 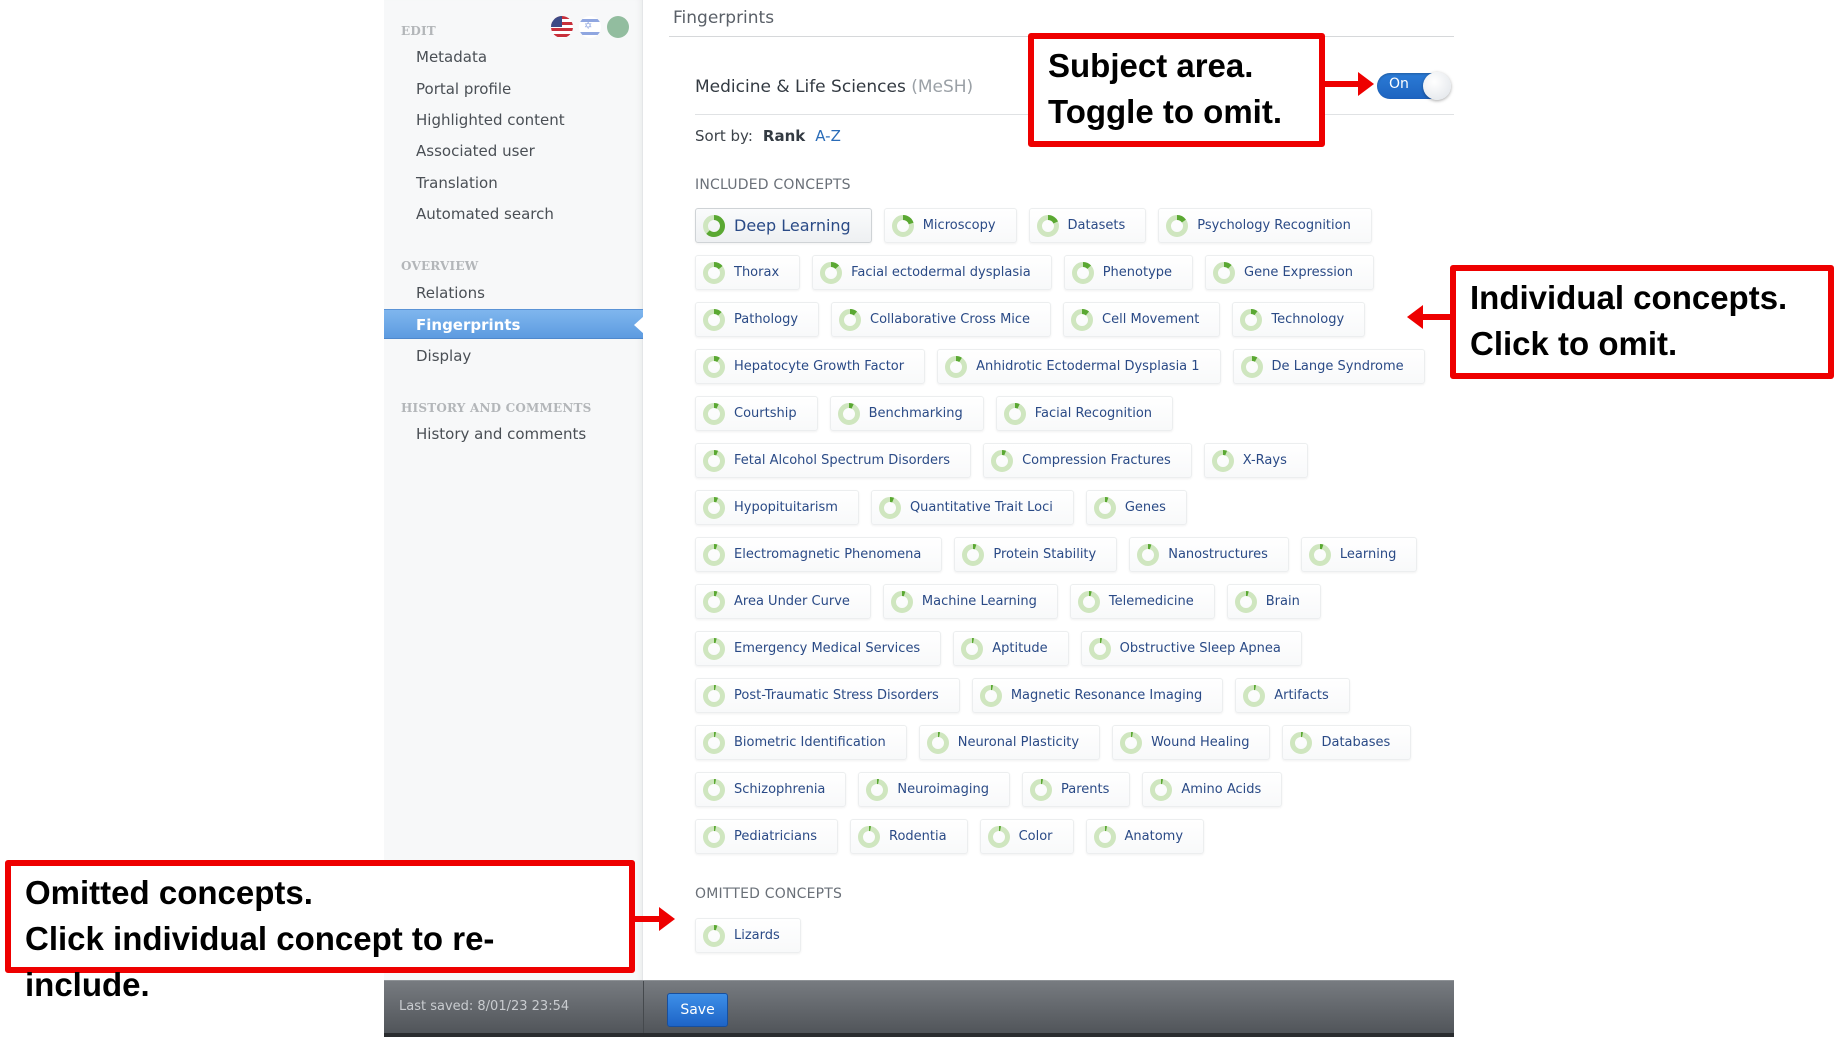 I want to click on concept-chip: Quantitative Trait Loci, so click(x=972, y=507).